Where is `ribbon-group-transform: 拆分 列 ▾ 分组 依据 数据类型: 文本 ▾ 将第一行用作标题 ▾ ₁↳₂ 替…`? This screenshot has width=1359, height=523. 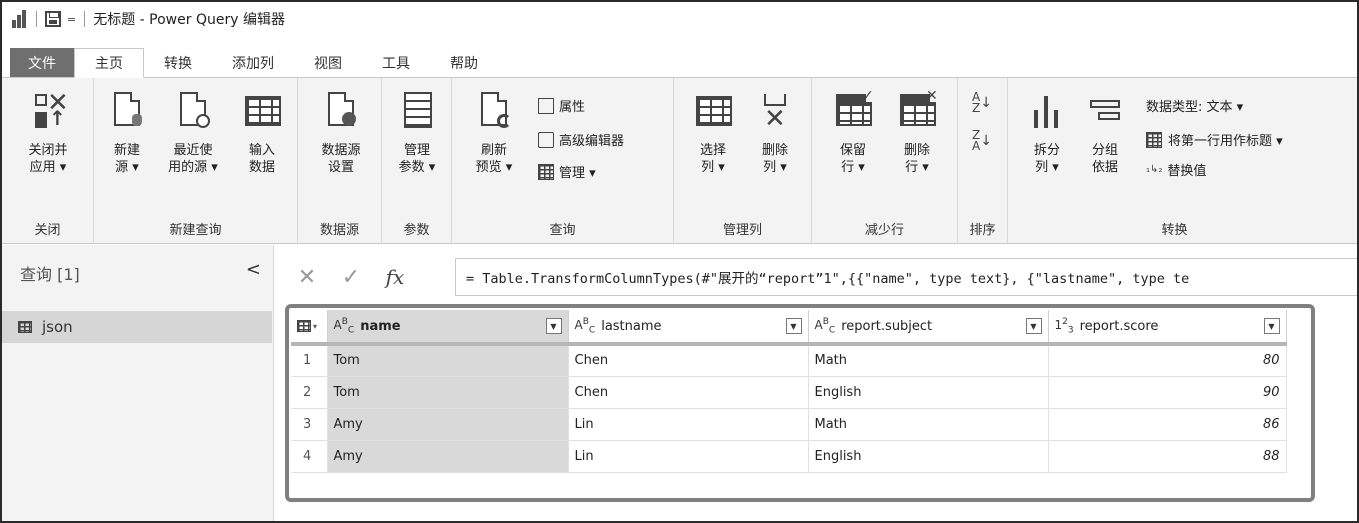
ribbon-group-transform: 拆分 列 ▾ 分组 依据 数据类型: 文本 ▾ 将第一行用作标题 ▾ ₁↳₂ 替… is located at coordinates (1182, 161).